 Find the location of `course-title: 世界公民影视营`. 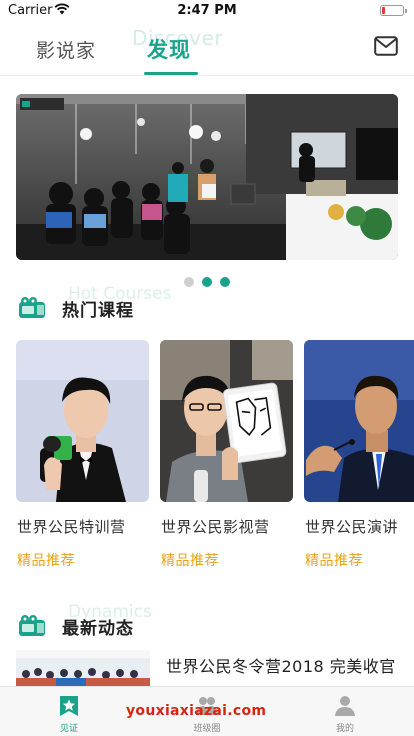

course-title: 世界公民影视营 is located at coordinates (215, 527).